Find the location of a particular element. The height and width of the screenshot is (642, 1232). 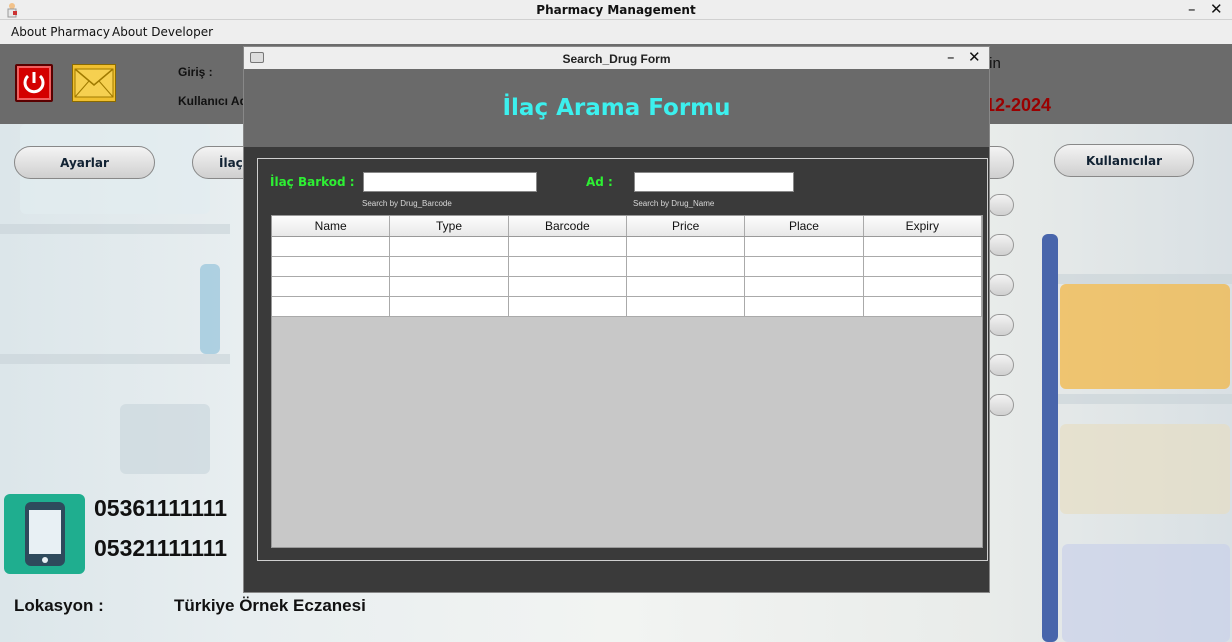

dialog-titlebar: Search_Drug Form – ✕ is located at coordinates (616, 58).